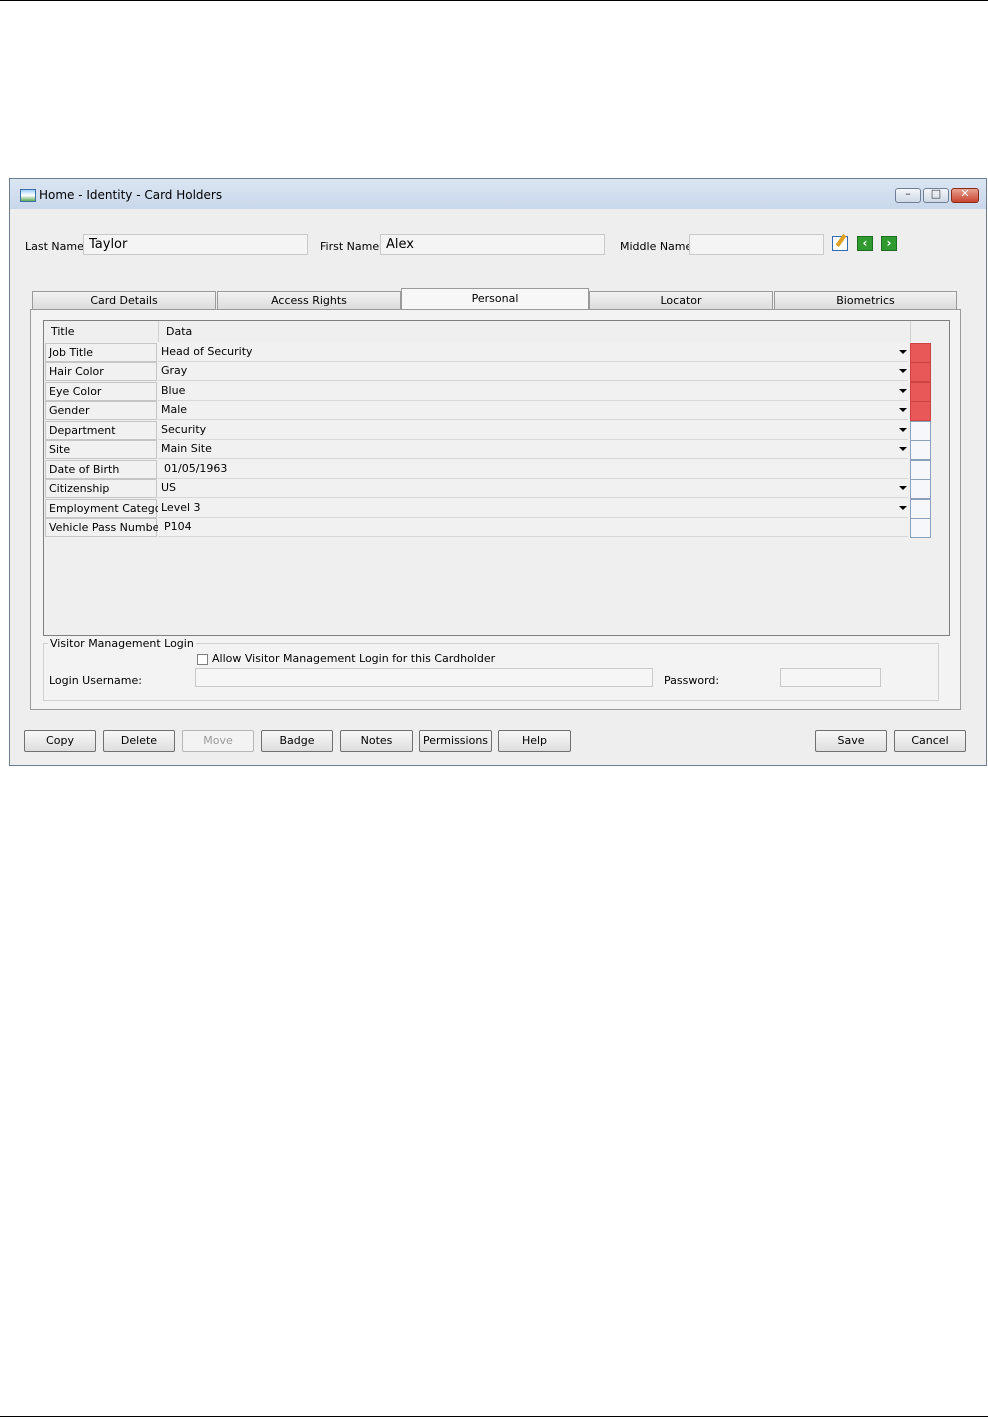 The width and height of the screenshot is (988, 1419). I want to click on tab-biometrics: Biometrics, so click(865, 300).